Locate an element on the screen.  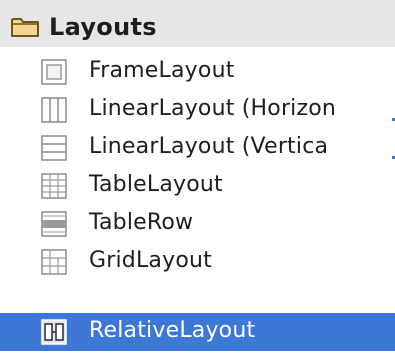
palette-item-label: RelativeLayout is located at coordinates (172, 330).